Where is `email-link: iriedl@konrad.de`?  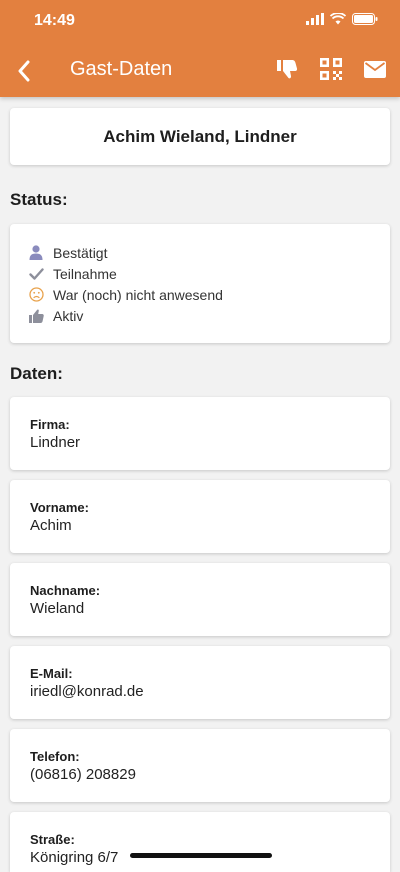
email-link: iriedl@konrad.de is located at coordinates (87, 691).